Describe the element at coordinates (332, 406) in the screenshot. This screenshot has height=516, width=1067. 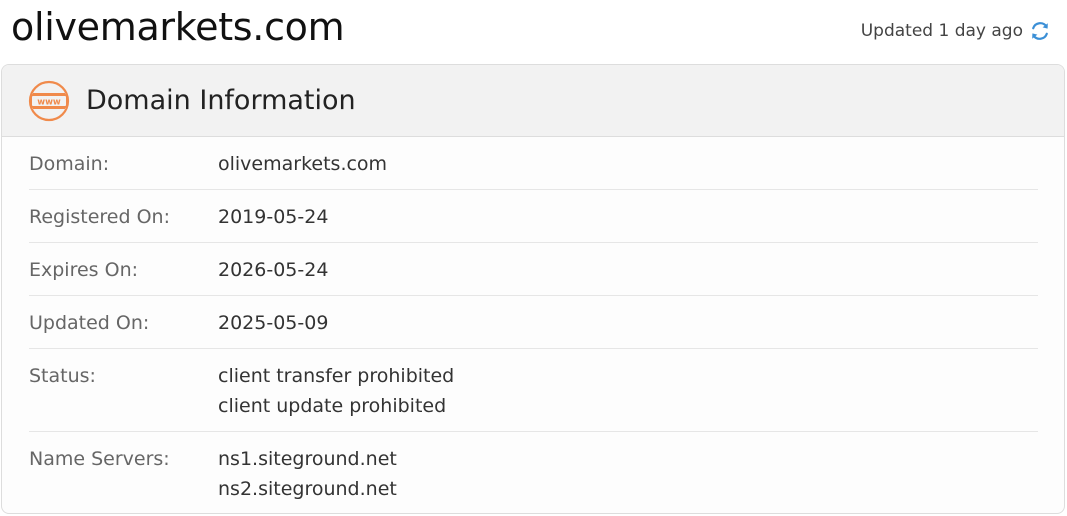
I see `value-line: client update prohibited` at that location.